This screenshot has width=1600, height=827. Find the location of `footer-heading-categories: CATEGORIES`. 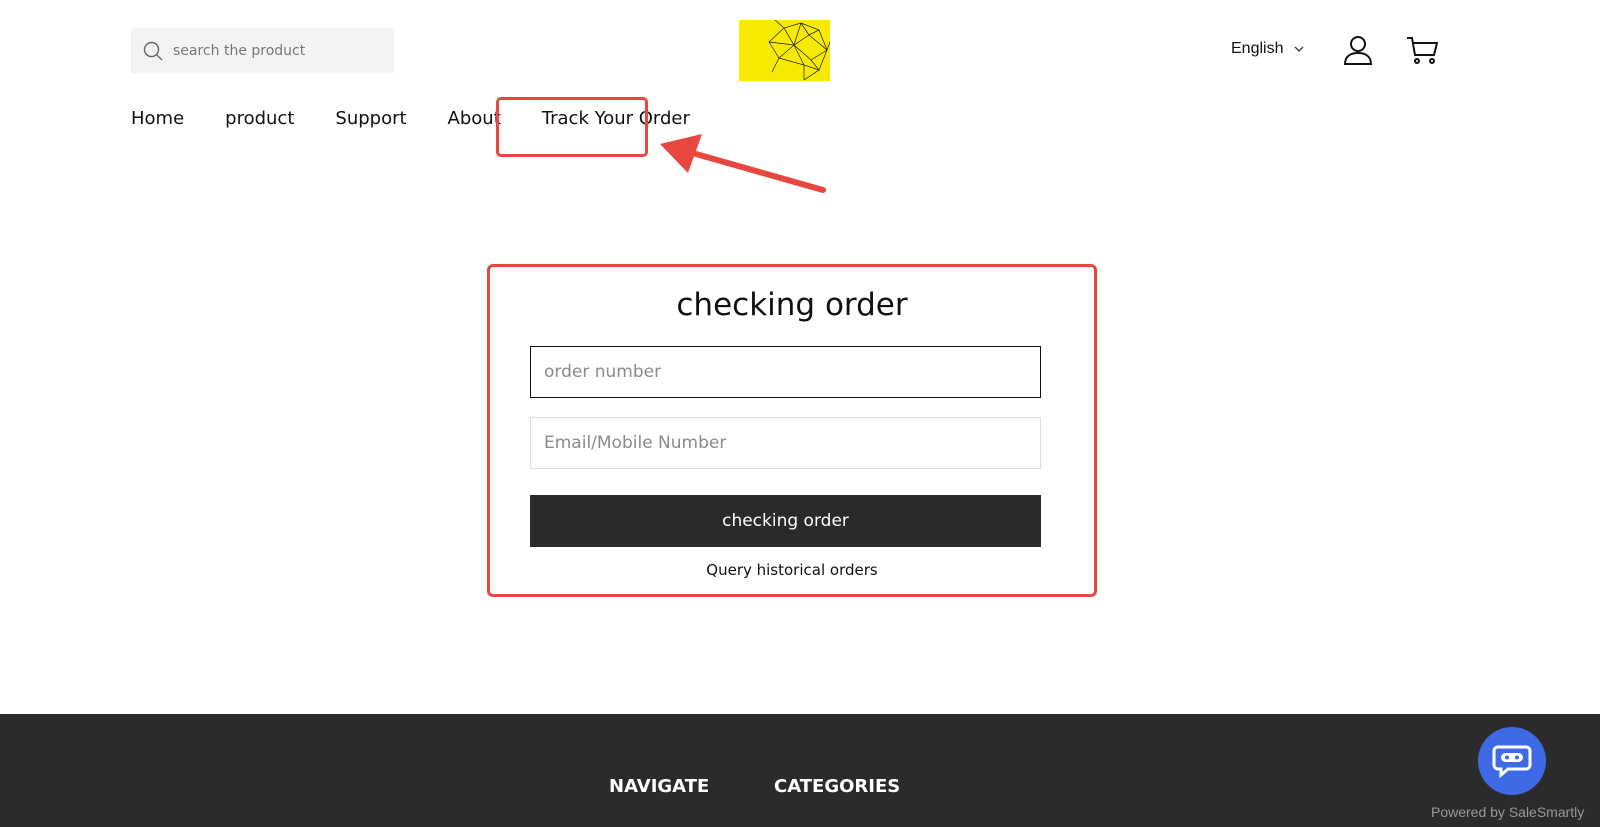

footer-heading-categories: CATEGORIES is located at coordinates (837, 786).